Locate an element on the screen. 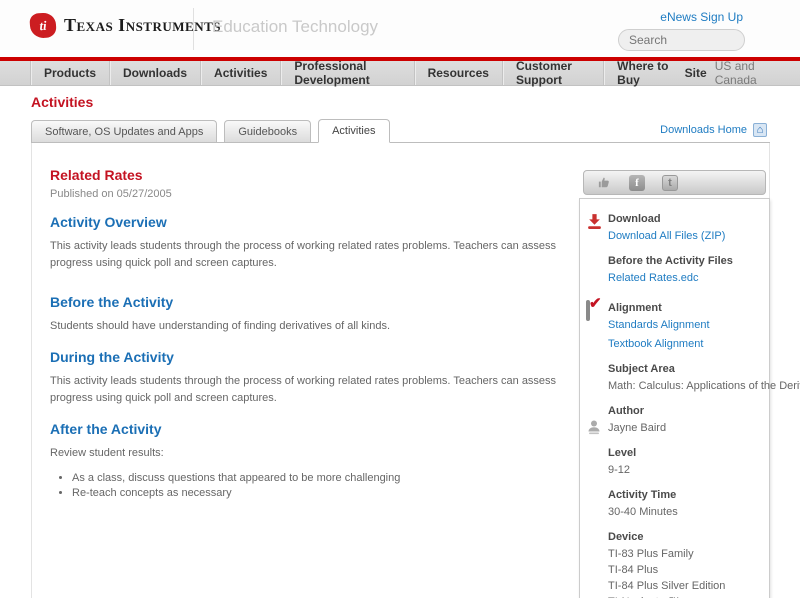  site-label: Site is located at coordinates (695, 73).